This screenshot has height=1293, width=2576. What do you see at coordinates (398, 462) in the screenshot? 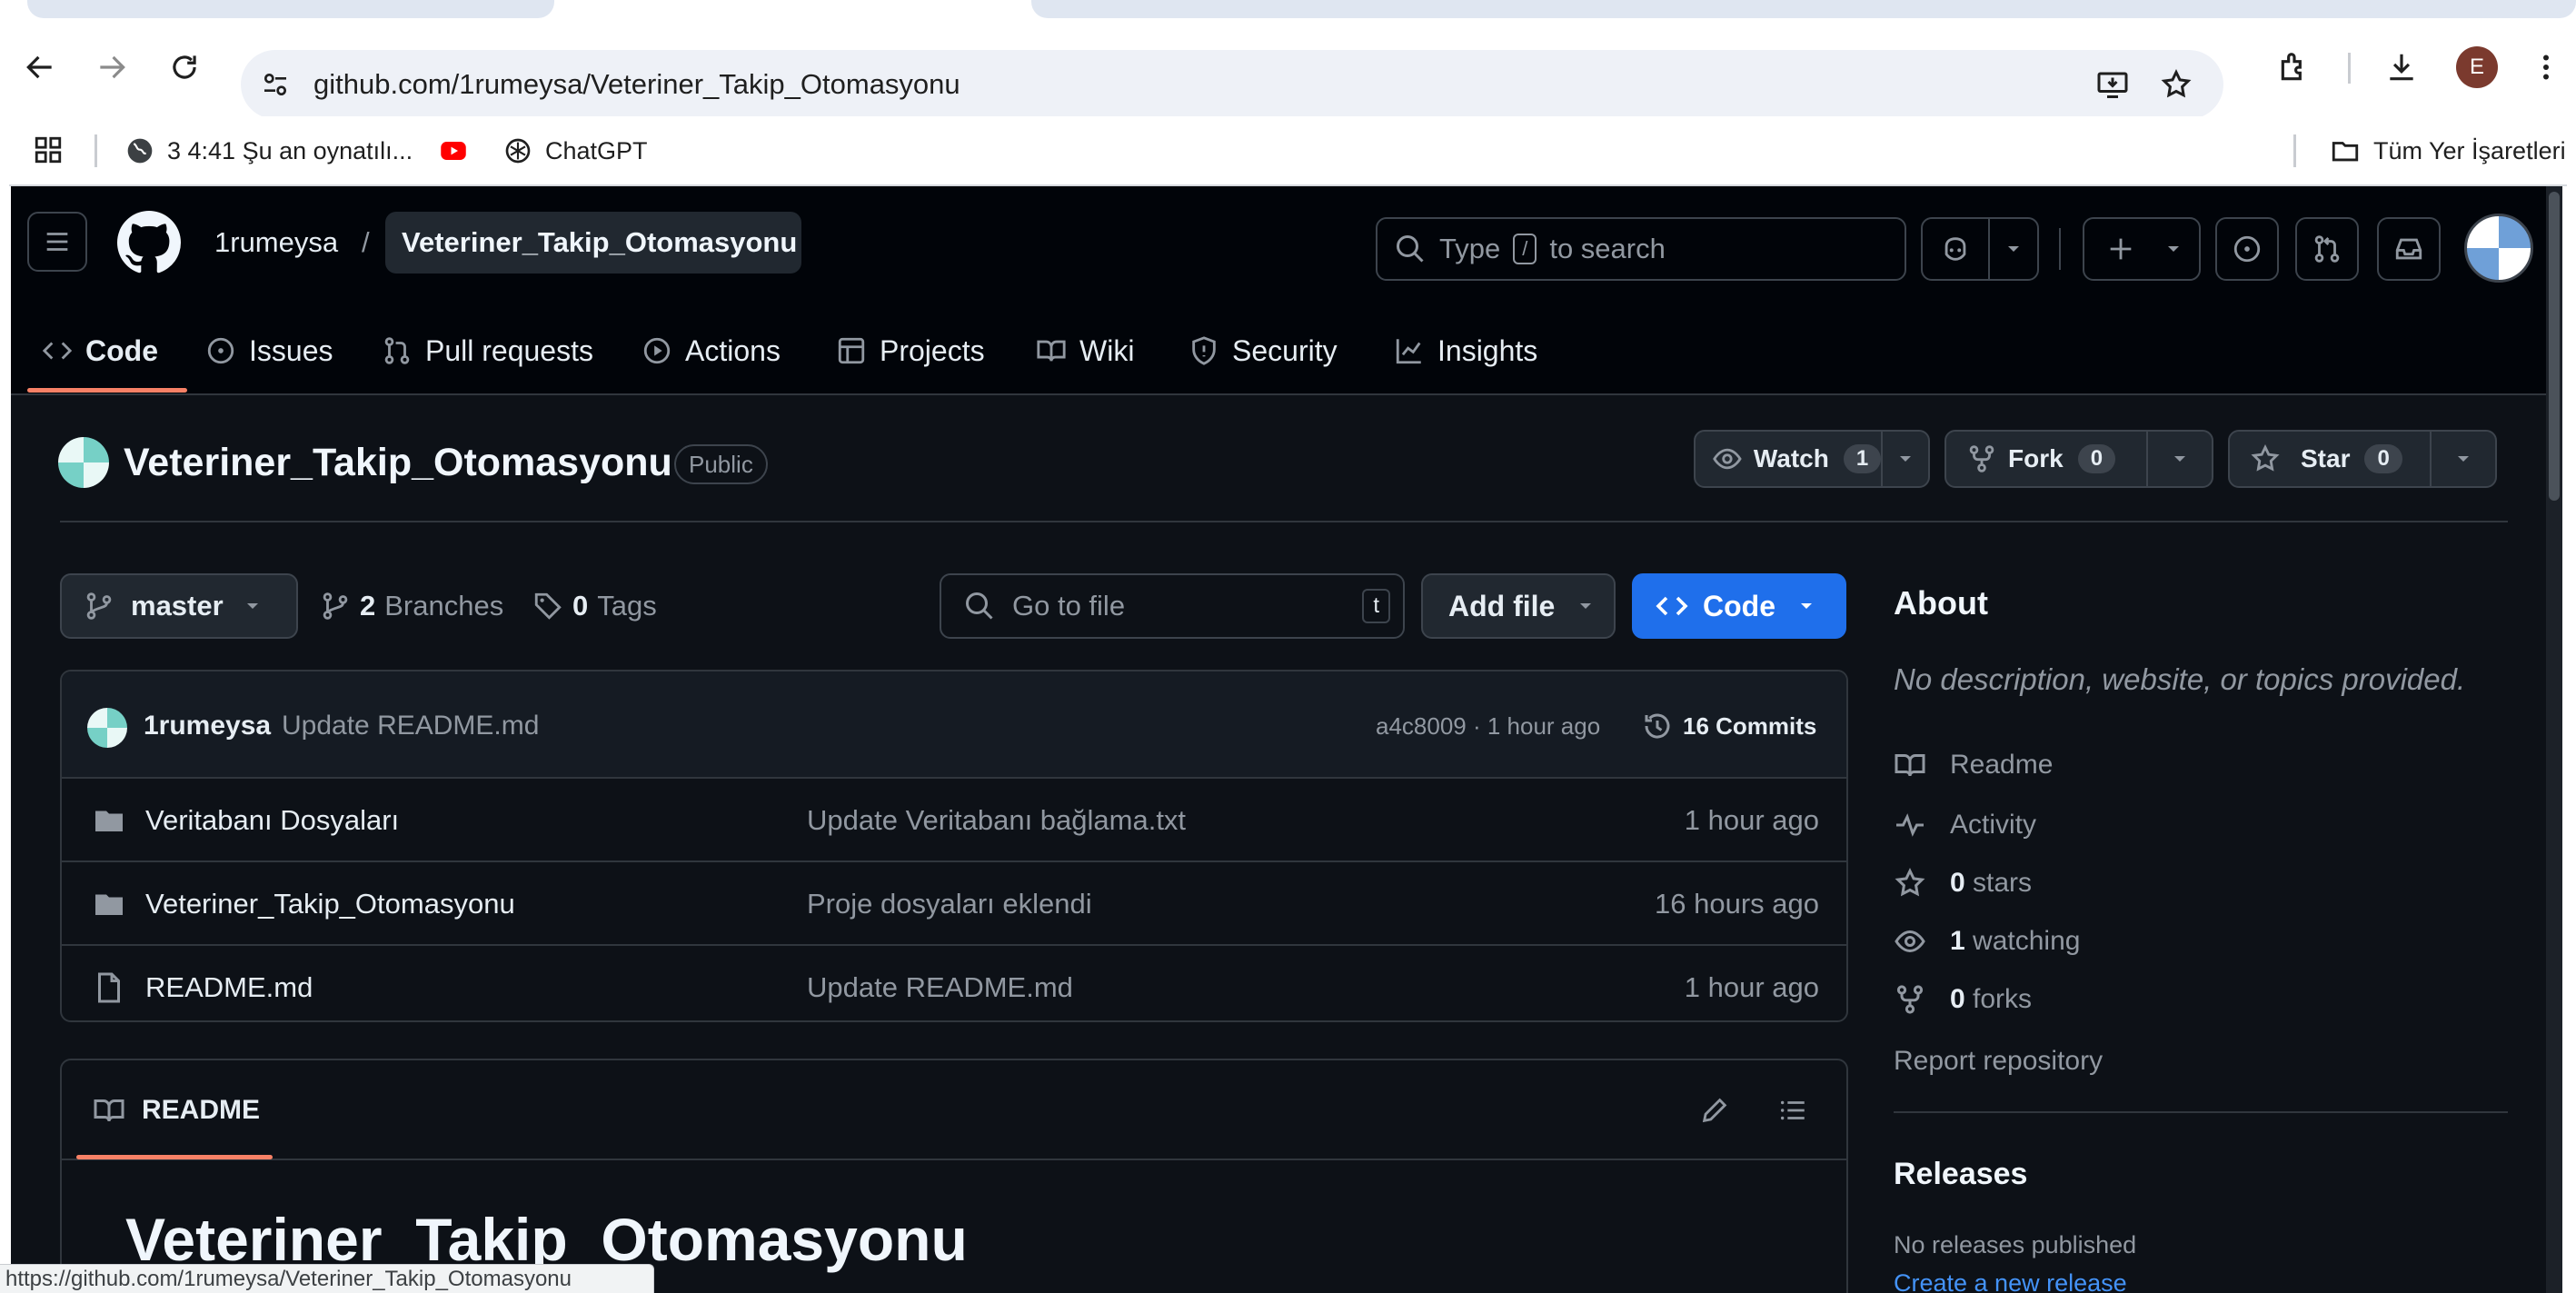
I see `repo-title: Veteriner_Takip_Otomasyonu` at bounding box center [398, 462].